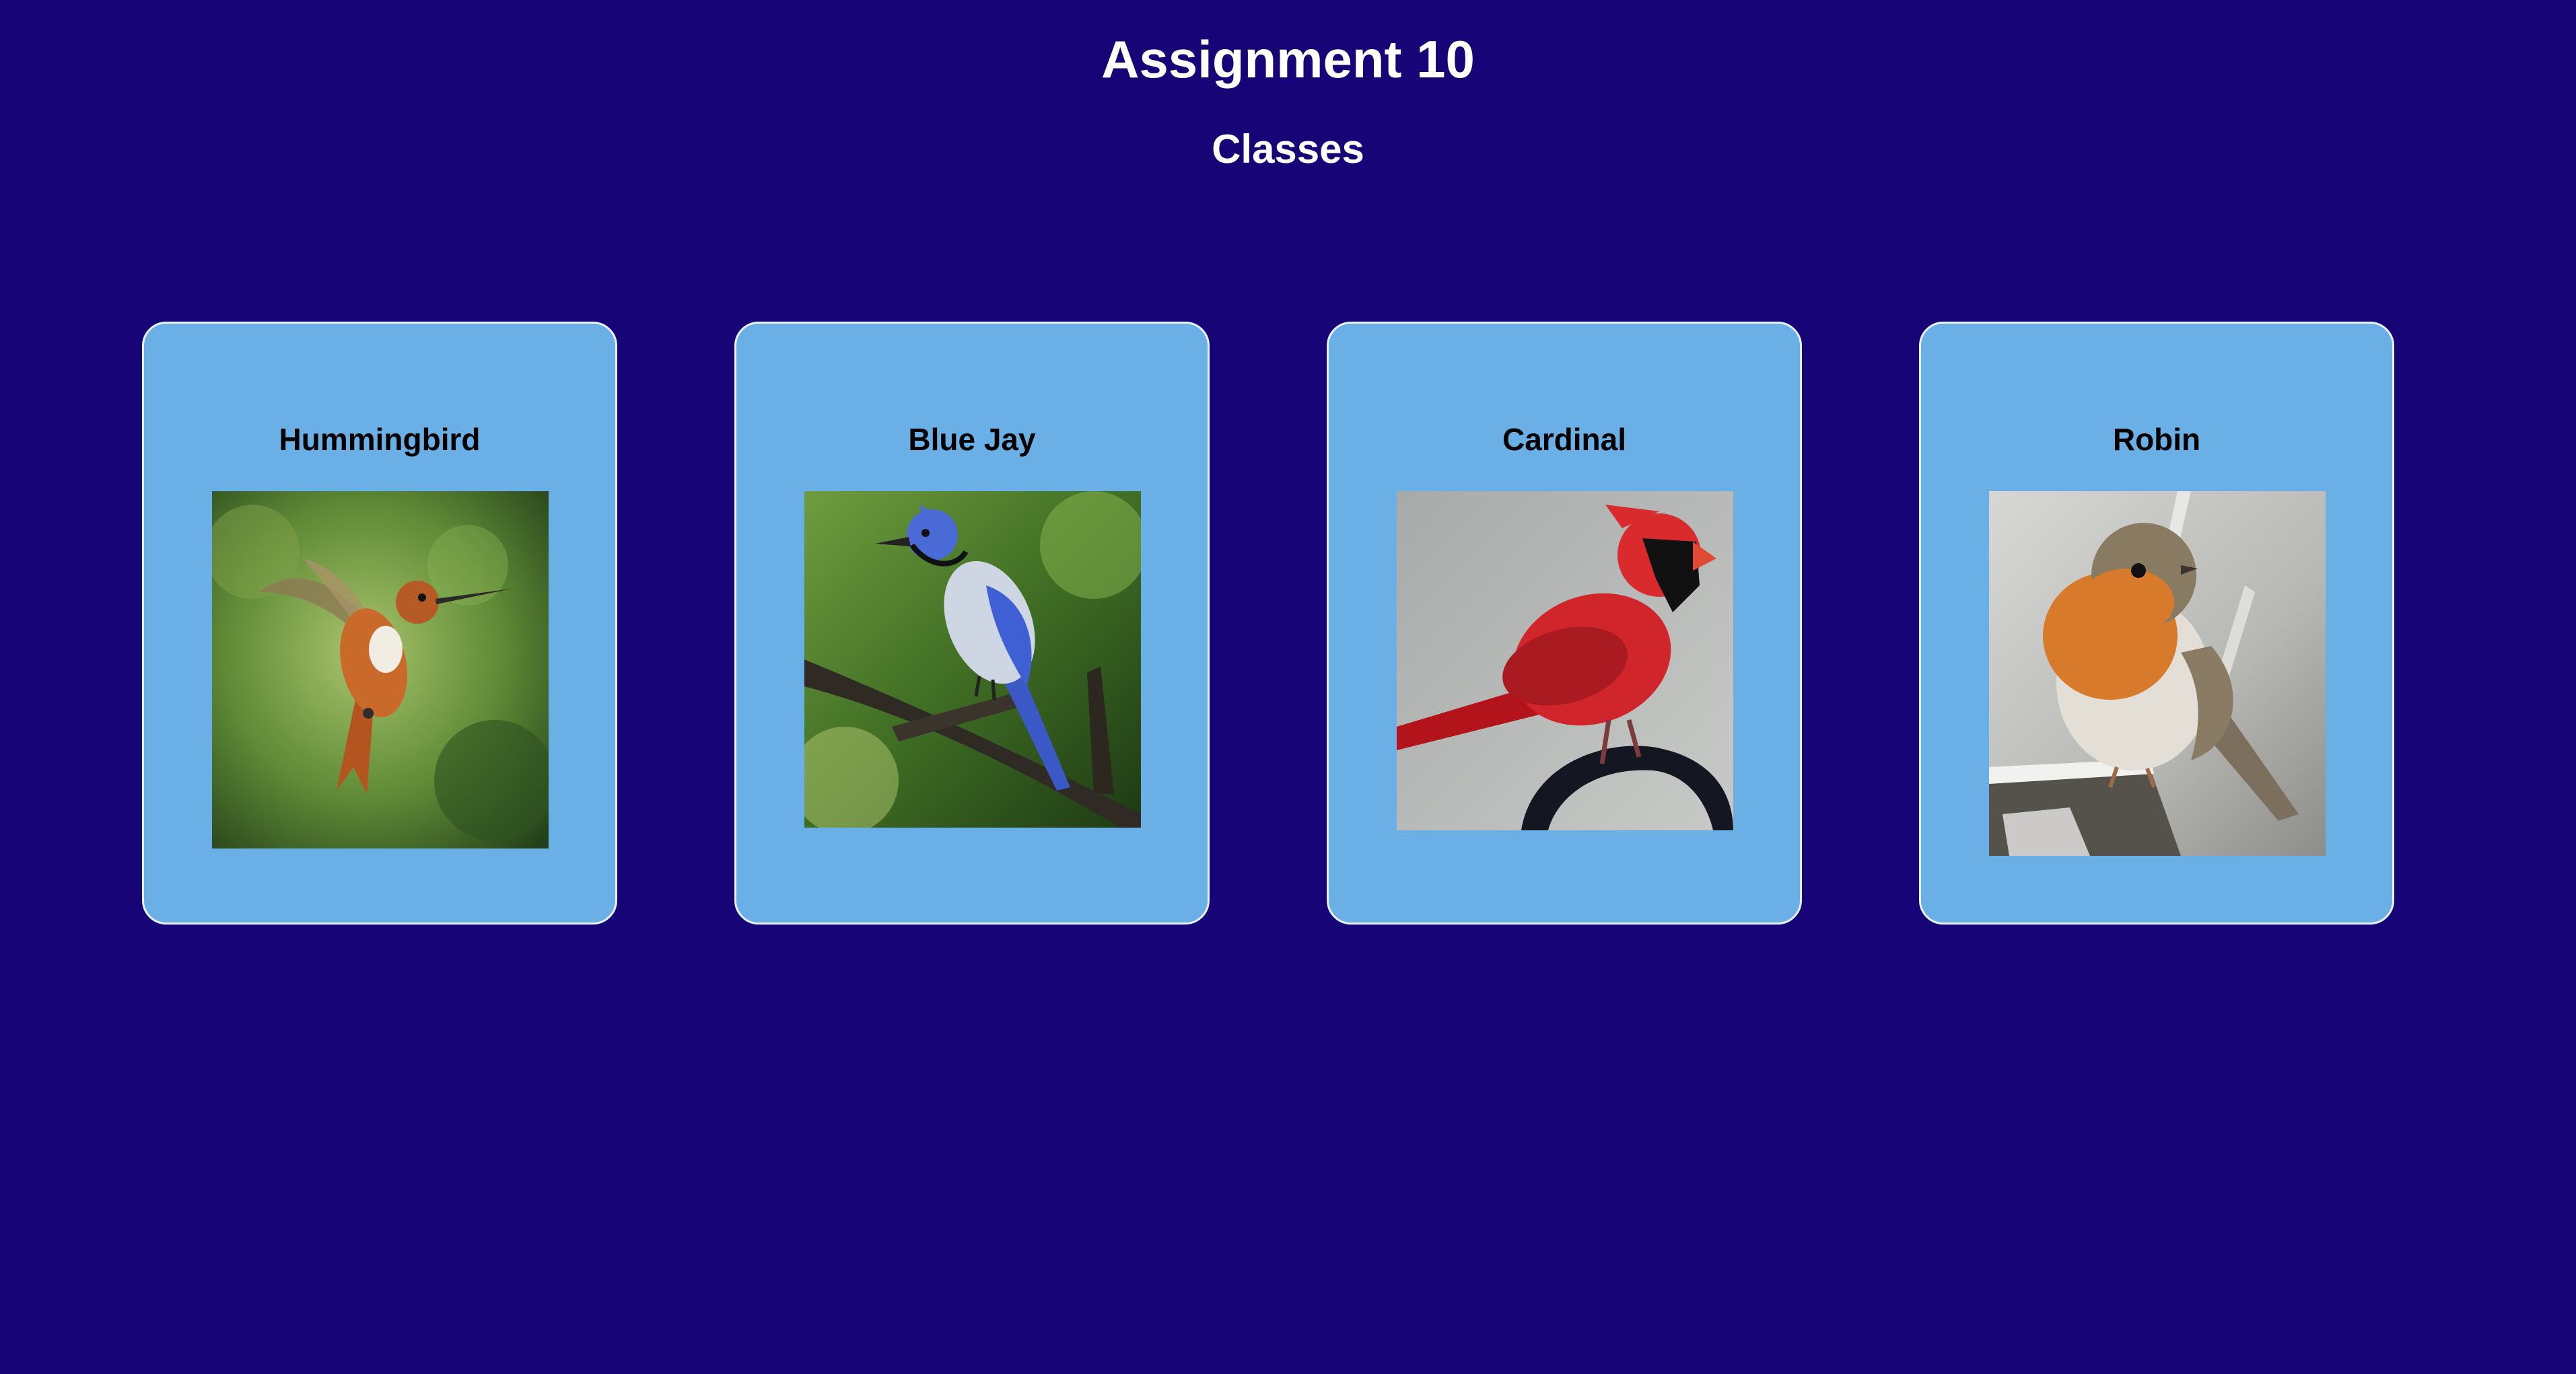 This screenshot has width=2576, height=1374. I want to click on card-blue-jay: Blue Jay, so click(972, 623).